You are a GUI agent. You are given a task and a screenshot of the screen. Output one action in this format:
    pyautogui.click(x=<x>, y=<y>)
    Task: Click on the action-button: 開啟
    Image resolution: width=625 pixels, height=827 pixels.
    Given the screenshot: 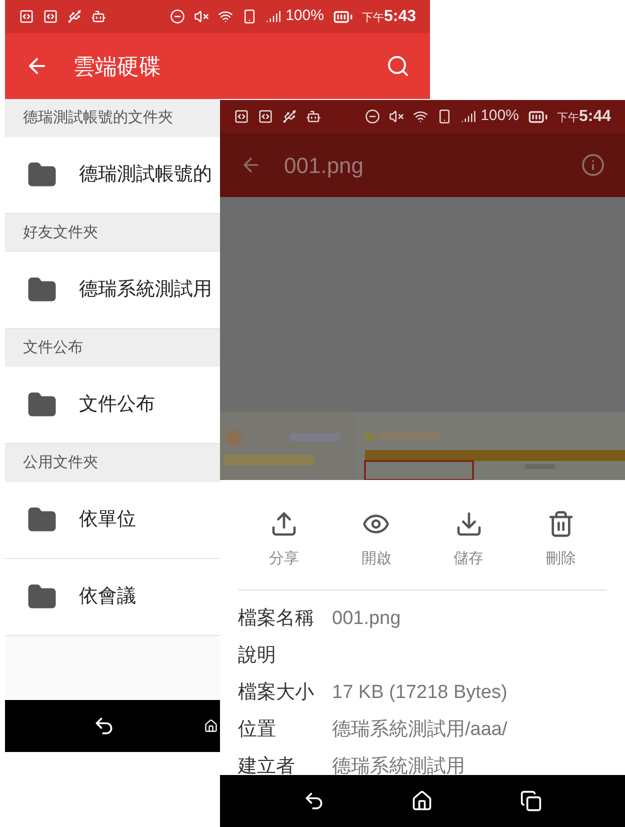 What is the action you would take?
    pyautogui.click(x=376, y=540)
    